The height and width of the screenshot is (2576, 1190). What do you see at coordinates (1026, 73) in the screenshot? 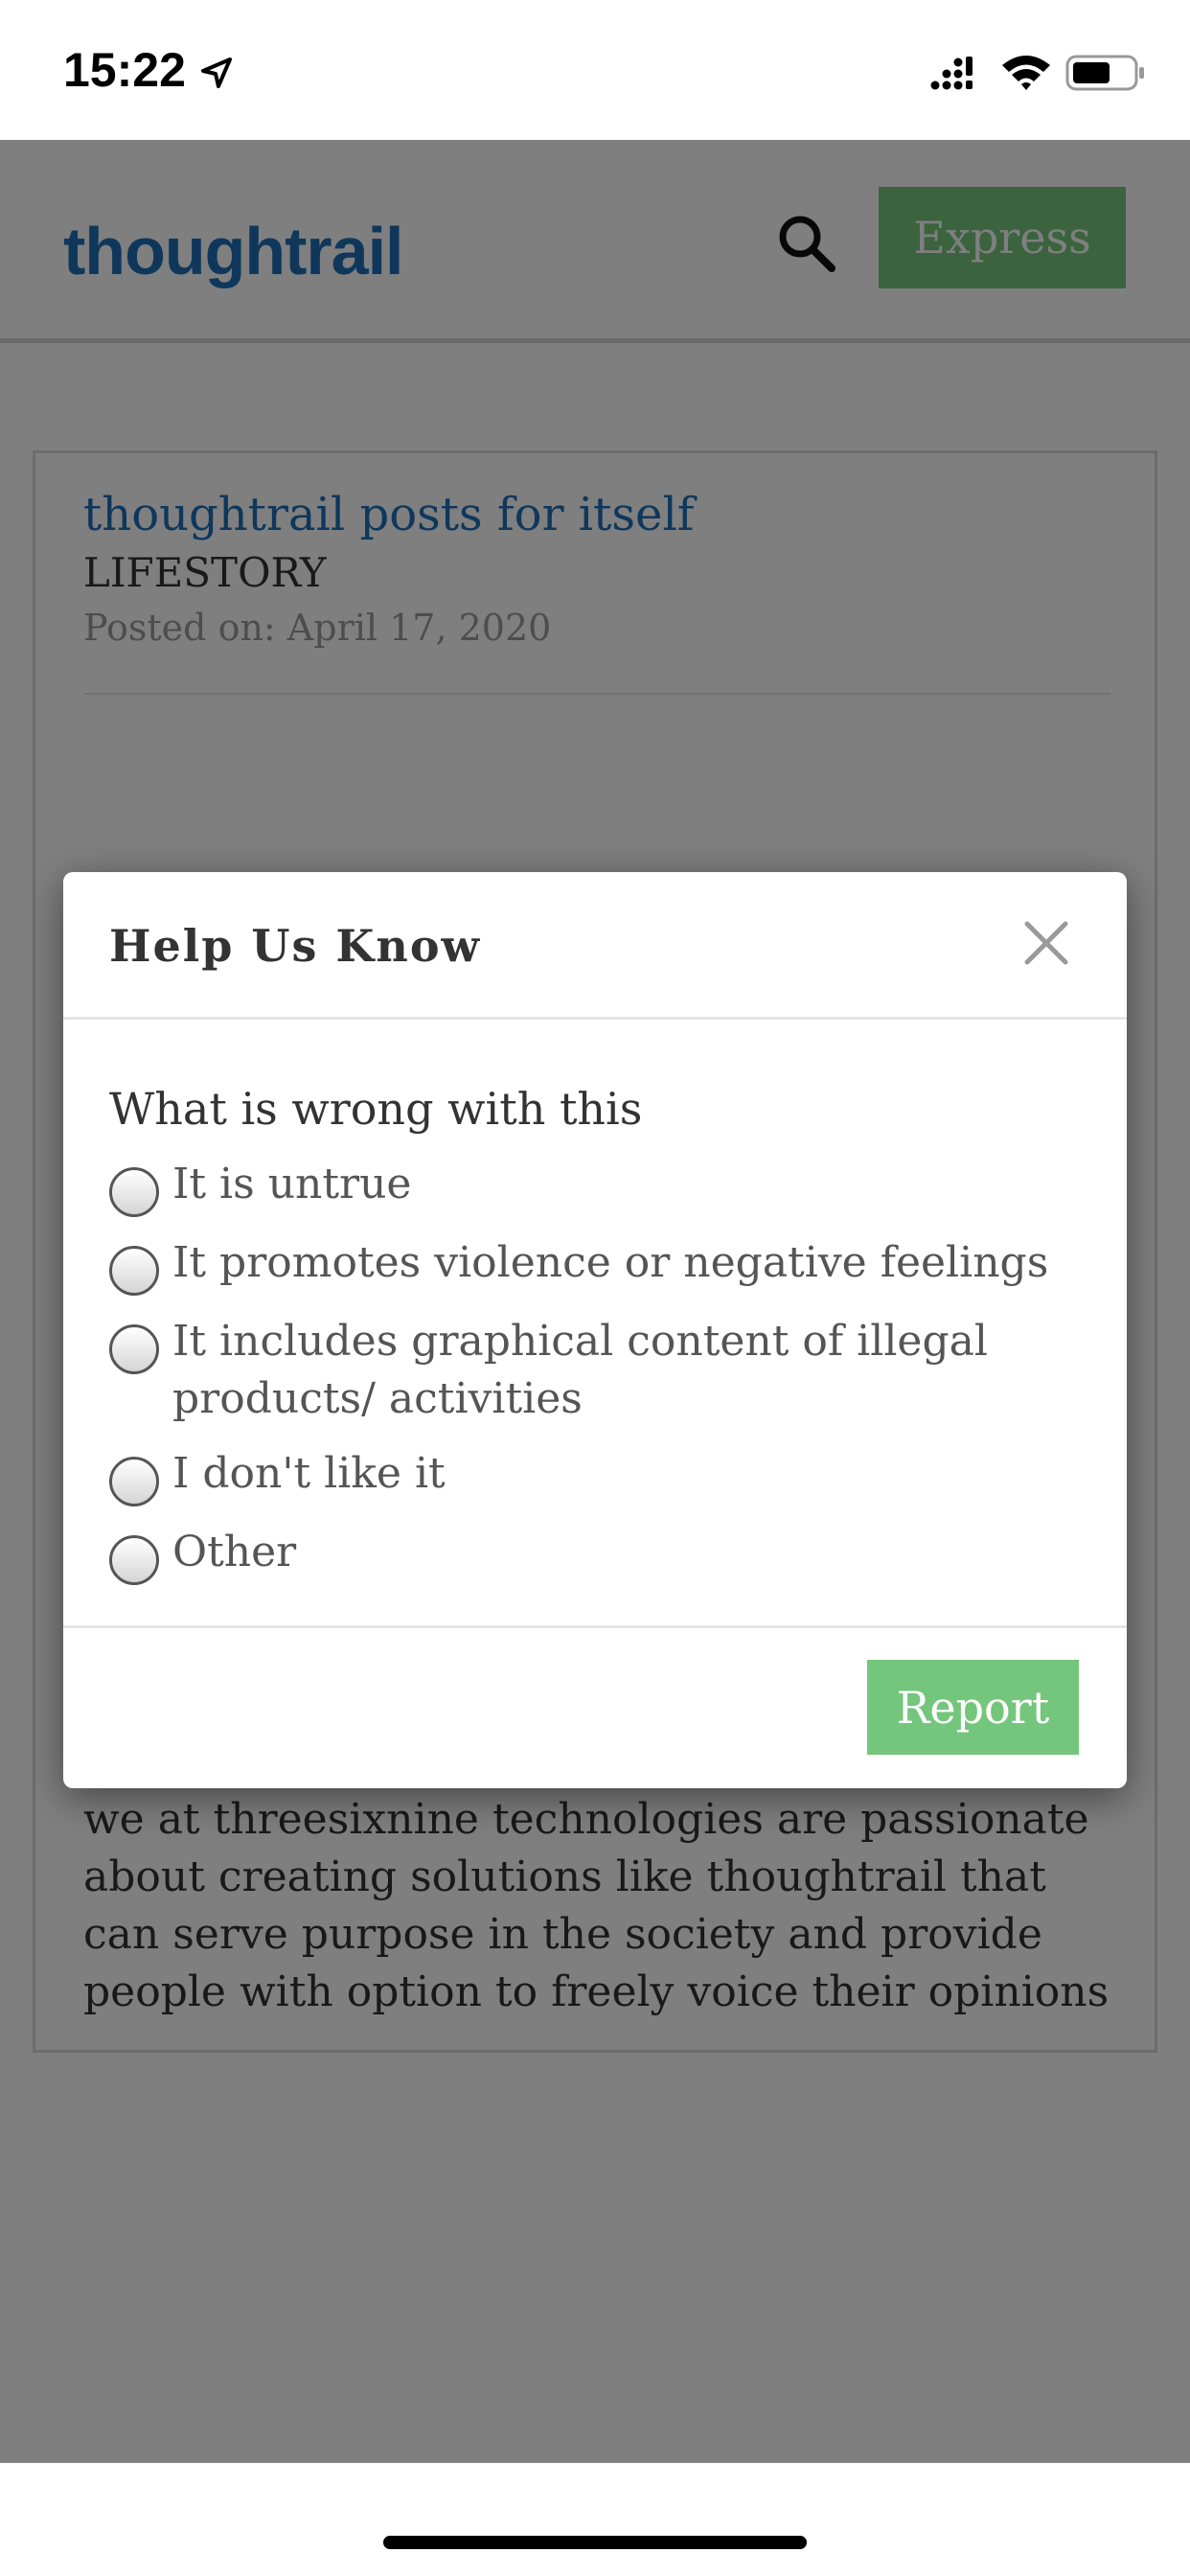
I see `wifi-icon` at bounding box center [1026, 73].